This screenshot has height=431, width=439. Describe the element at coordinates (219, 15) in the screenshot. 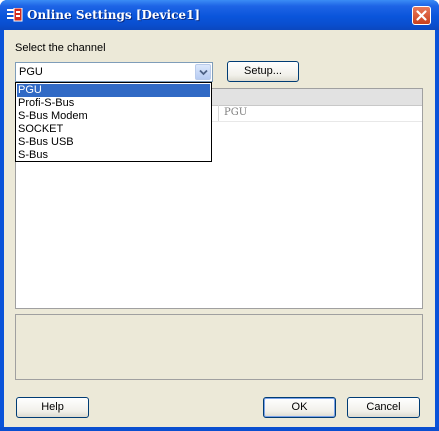

I see `title-bar: Online Settings [Device1]` at that location.